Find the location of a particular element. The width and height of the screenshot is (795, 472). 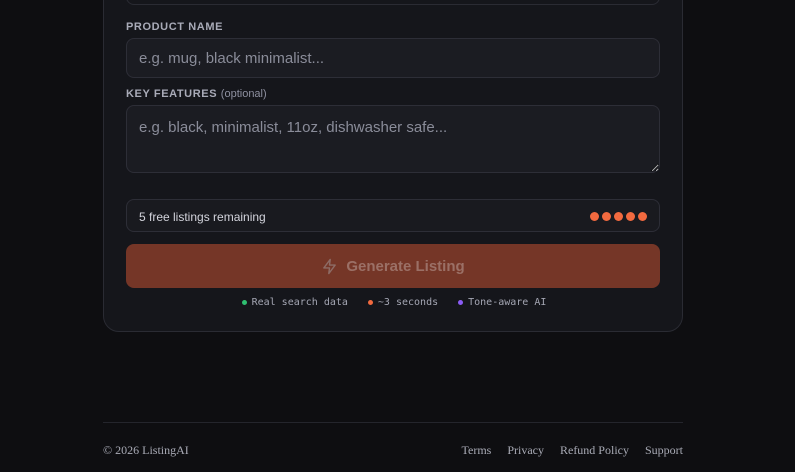

remaining-dots is located at coordinates (618, 216).